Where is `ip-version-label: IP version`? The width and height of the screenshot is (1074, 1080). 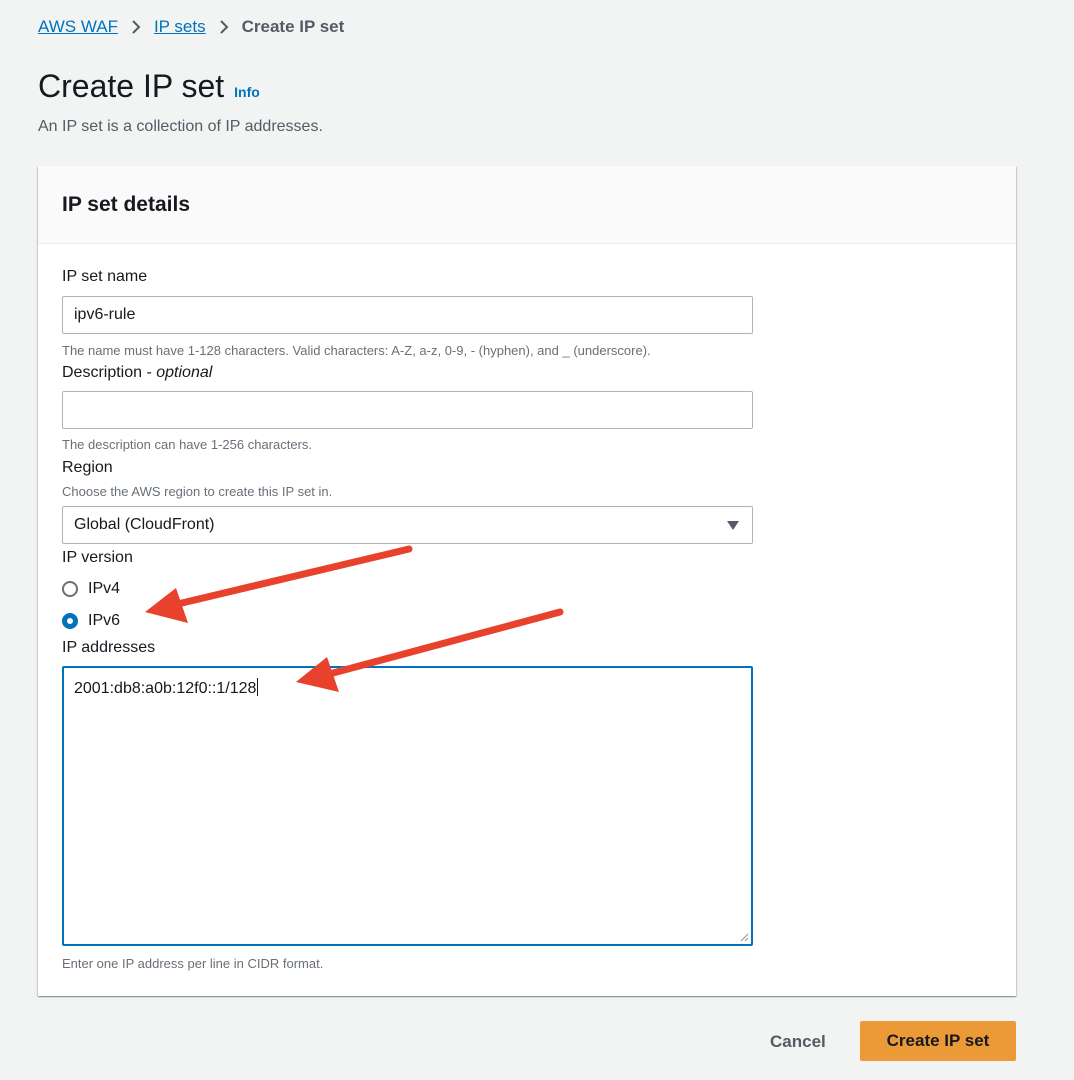 ip-version-label: IP version is located at coordinates (97, 557).